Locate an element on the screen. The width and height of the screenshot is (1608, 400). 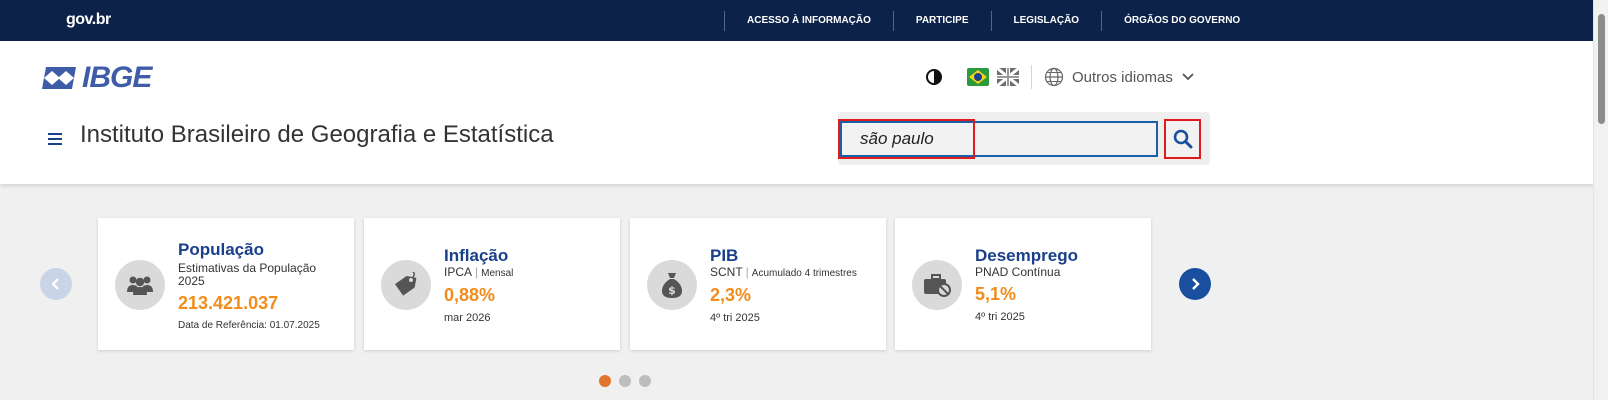
ibge-logo-mark-icon is located at coordinates (59, 78).